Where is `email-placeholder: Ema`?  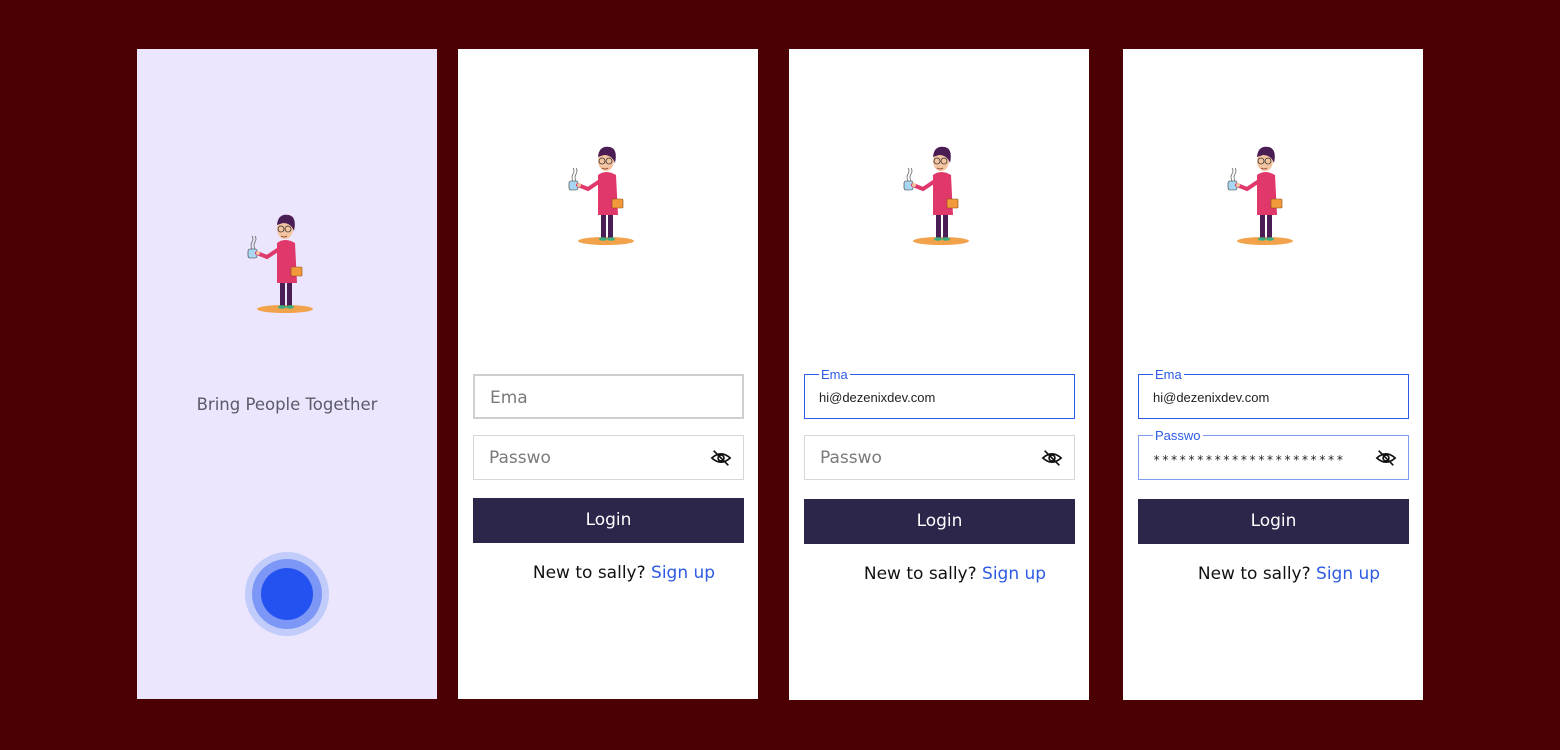
email-placeholder: Ema is located at coordinates (509, 398).